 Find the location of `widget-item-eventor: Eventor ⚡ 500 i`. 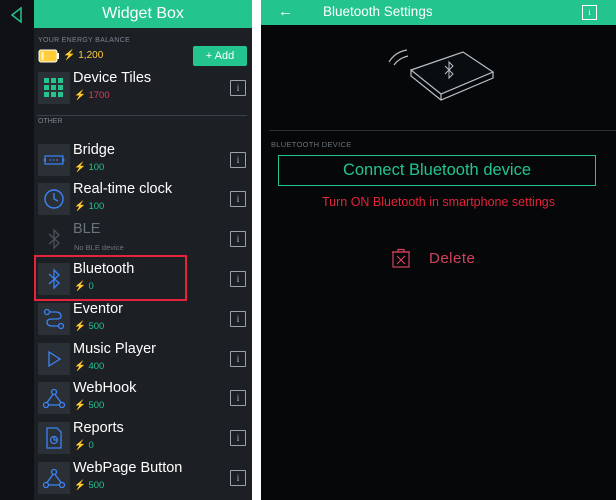

widget-item-eventor: Eventor ⚡ 500 i is located at coordinates (143, 321).